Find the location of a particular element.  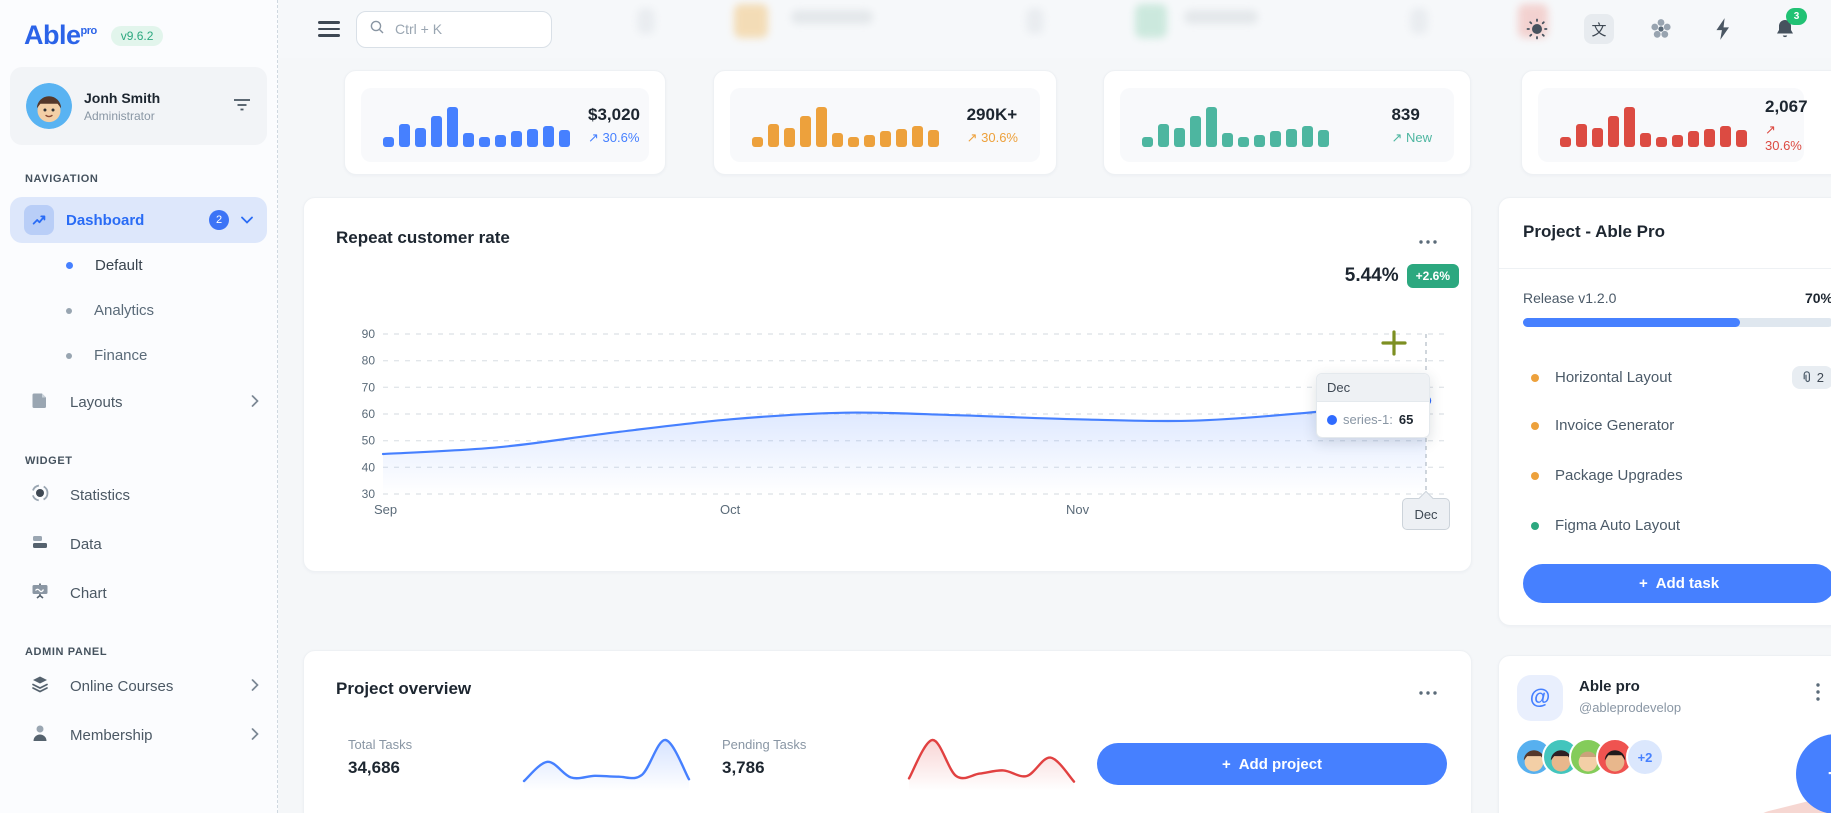

brand-logo: Ablepro is located at coordinates (60, 35).